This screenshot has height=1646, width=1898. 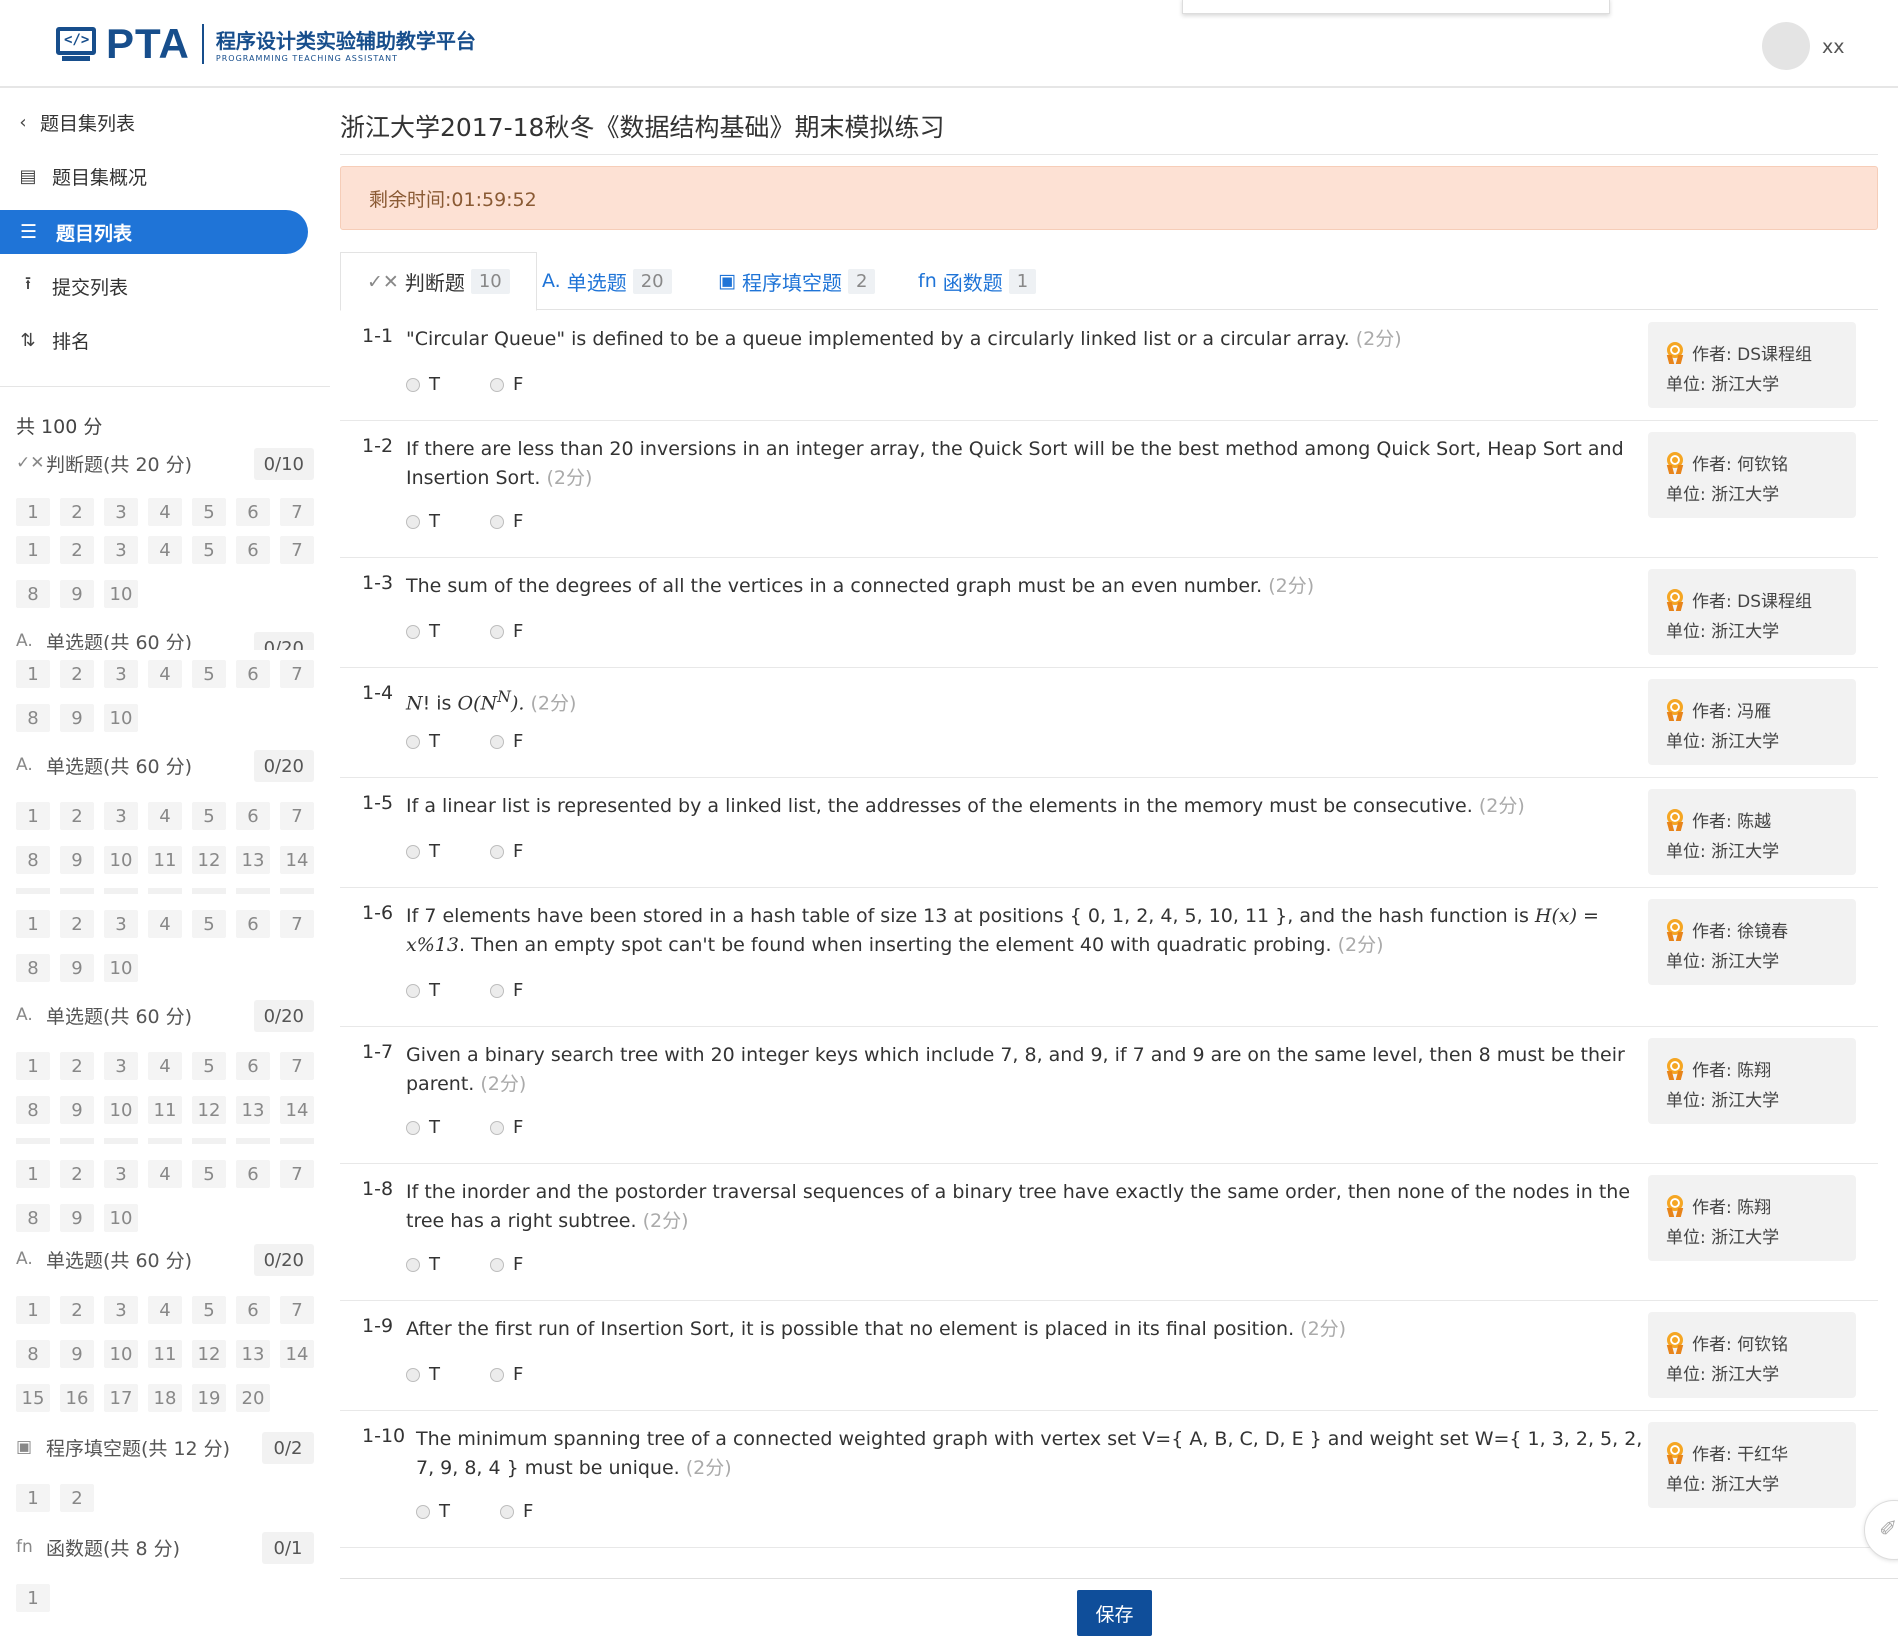 I want to click on section-header-fill: ▣ 程序填空题(共 12 分) 0/2, so click(x=165, y=1448).